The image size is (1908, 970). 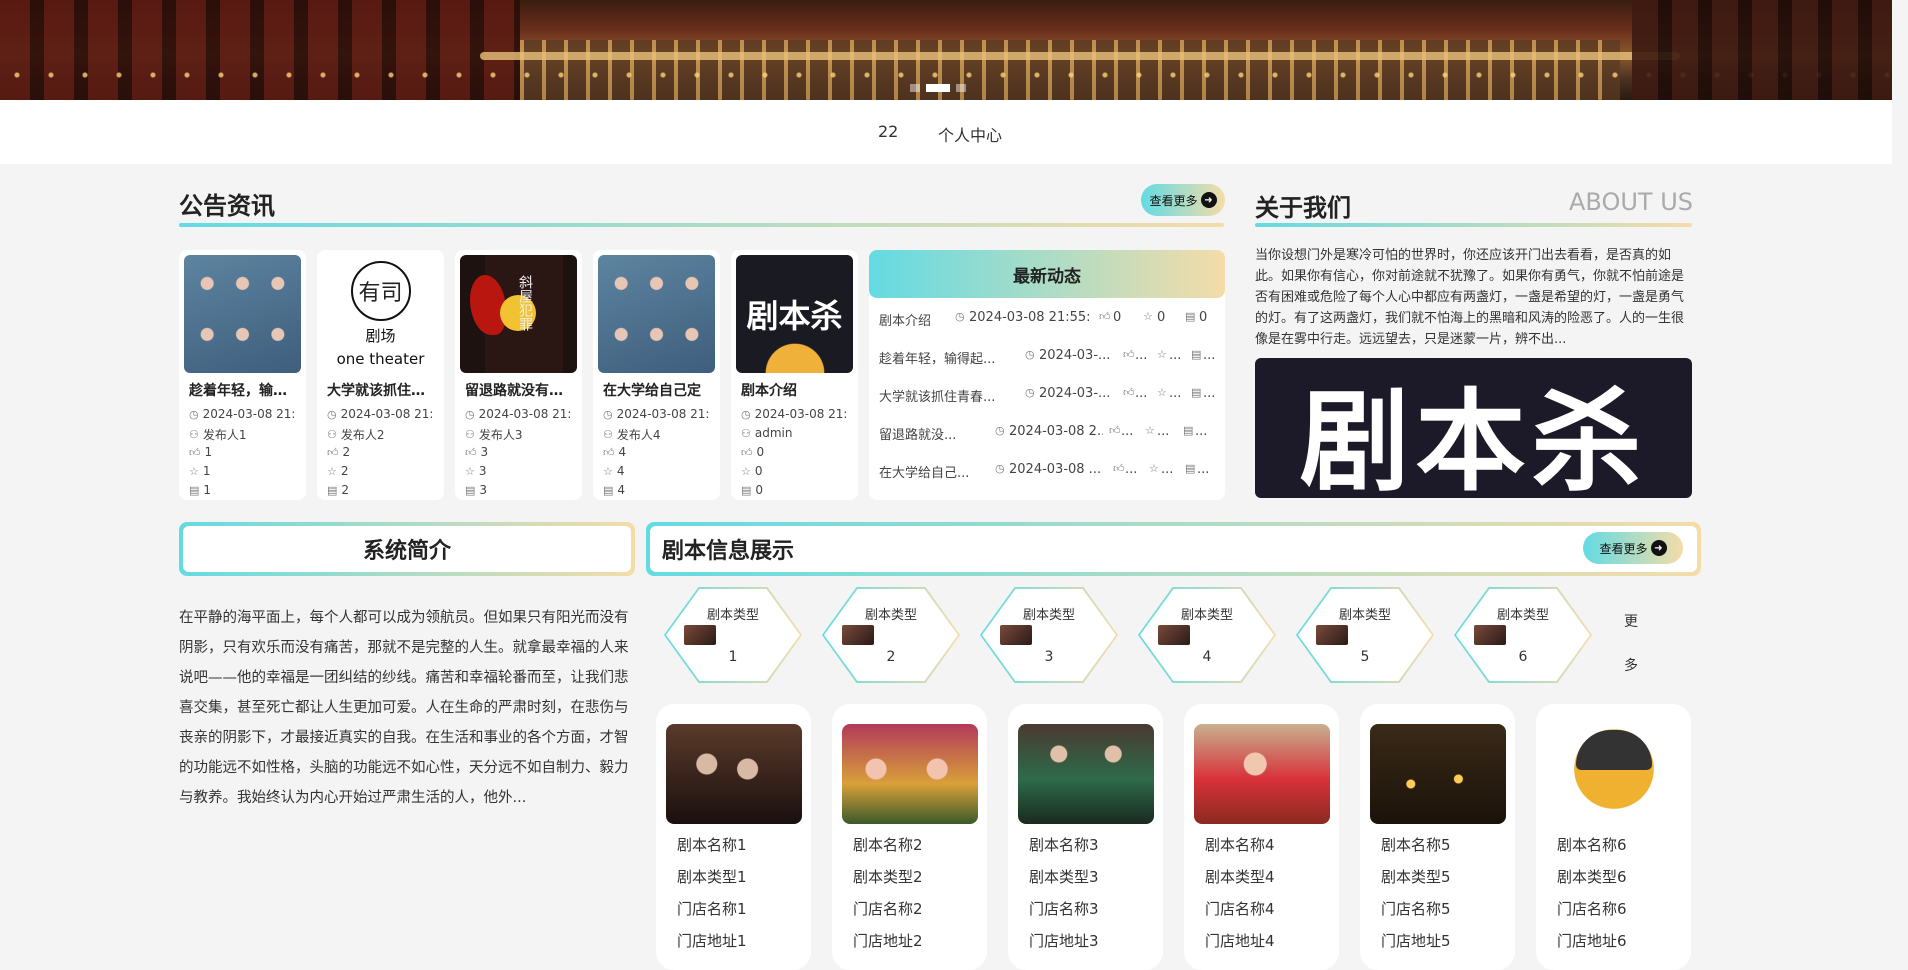 I want to click on scripts-title: 剧本信息展示, so click(x=1173, y=549).